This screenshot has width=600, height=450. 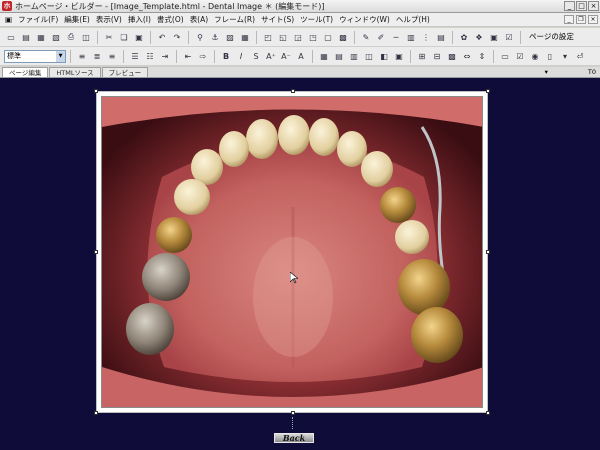 What do you see at coordinates (369, 56) in the screenshot?
I see `table-merge-icon: ◫` at bounding box center [369, 56].